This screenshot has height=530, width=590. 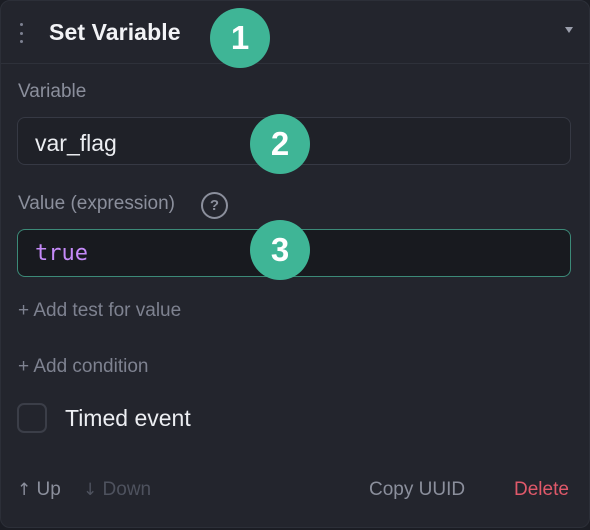 What do you see at coordinates (99, 311) in the screenshot?
I see `add-test-link: + Add test for value` at bounding box center [99, 311].